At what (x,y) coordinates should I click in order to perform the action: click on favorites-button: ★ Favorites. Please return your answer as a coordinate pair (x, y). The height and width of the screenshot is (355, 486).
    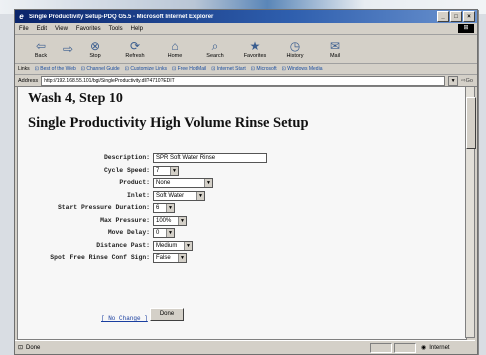
    Looking at the image, I should click on (255, 49).